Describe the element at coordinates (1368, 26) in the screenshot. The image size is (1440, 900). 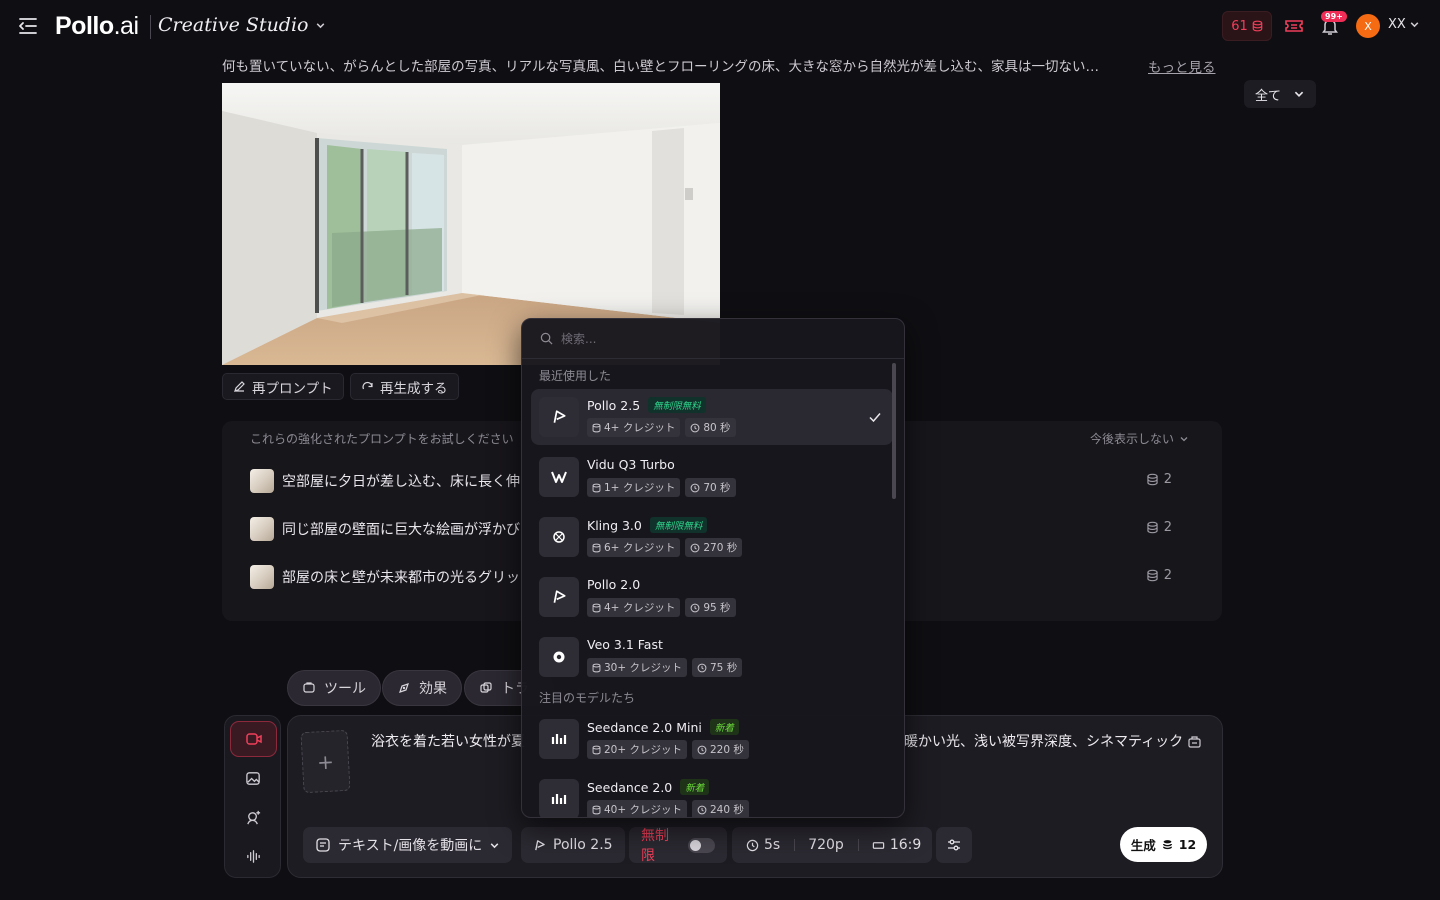
I see `avatar: X` at that location.